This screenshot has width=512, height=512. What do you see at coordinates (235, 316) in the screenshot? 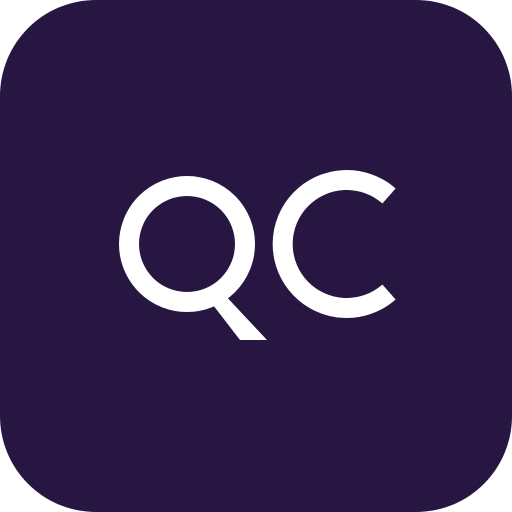
I see `logo-letter-q-tail` at bounding box center [235, 316].